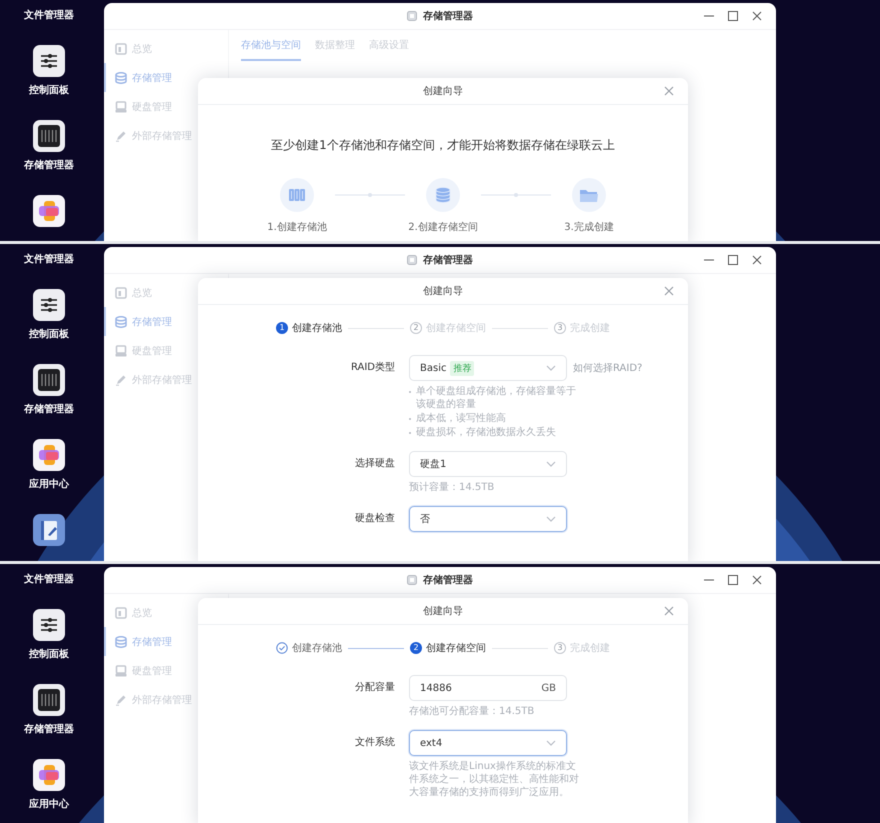 This screenshot has width=880, height=823. What do you see at coordinates (372, 367) in the screenshot?
I see `field-label: RAID类型` at bounding box center [372, 367].